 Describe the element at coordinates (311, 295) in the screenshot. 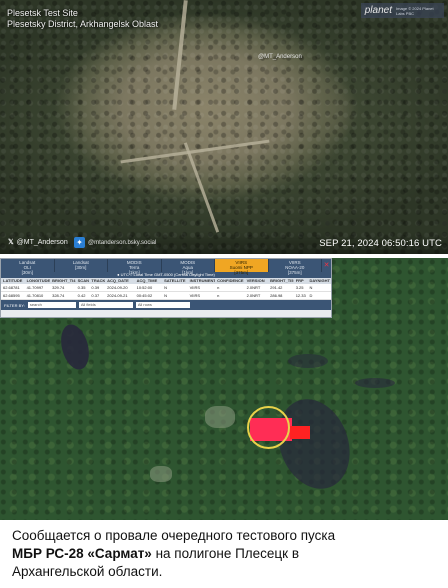

I see `cell: D` at that location.